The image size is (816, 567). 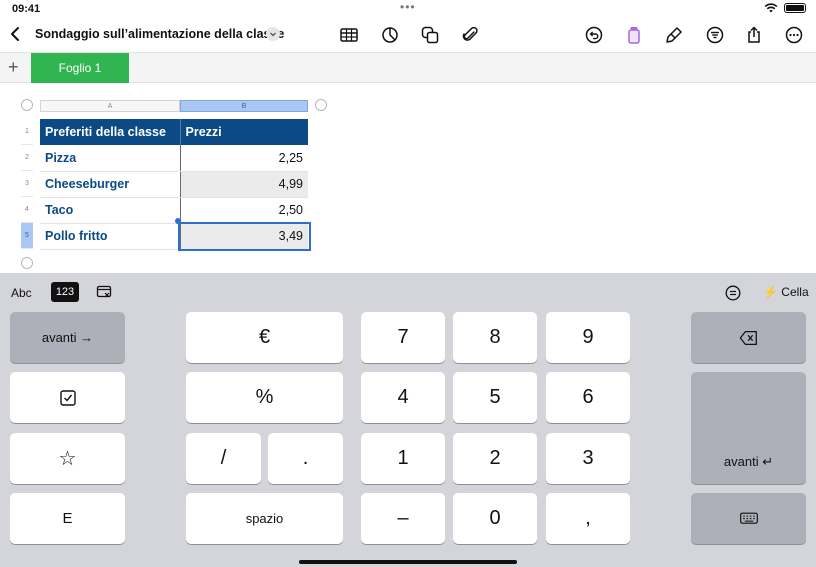 What do you see at coordinates (403, 397) in the screenshot?
I see `digit-4-key: 4` at bounding box center [403, 397].